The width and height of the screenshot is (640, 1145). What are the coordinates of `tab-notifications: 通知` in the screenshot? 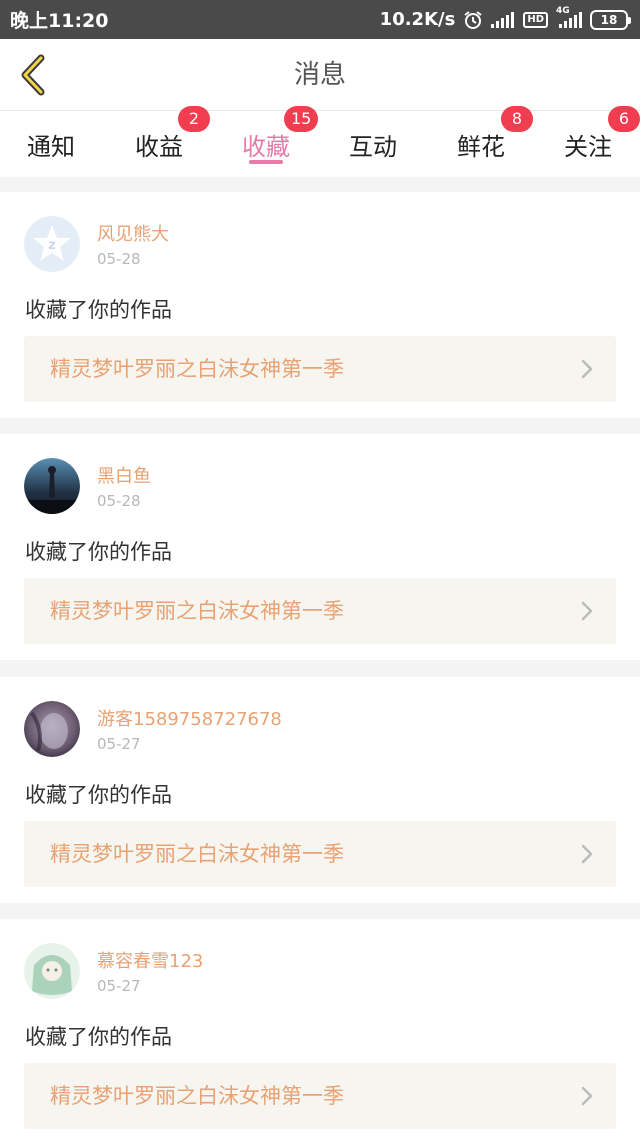 It's located at (51, 144).